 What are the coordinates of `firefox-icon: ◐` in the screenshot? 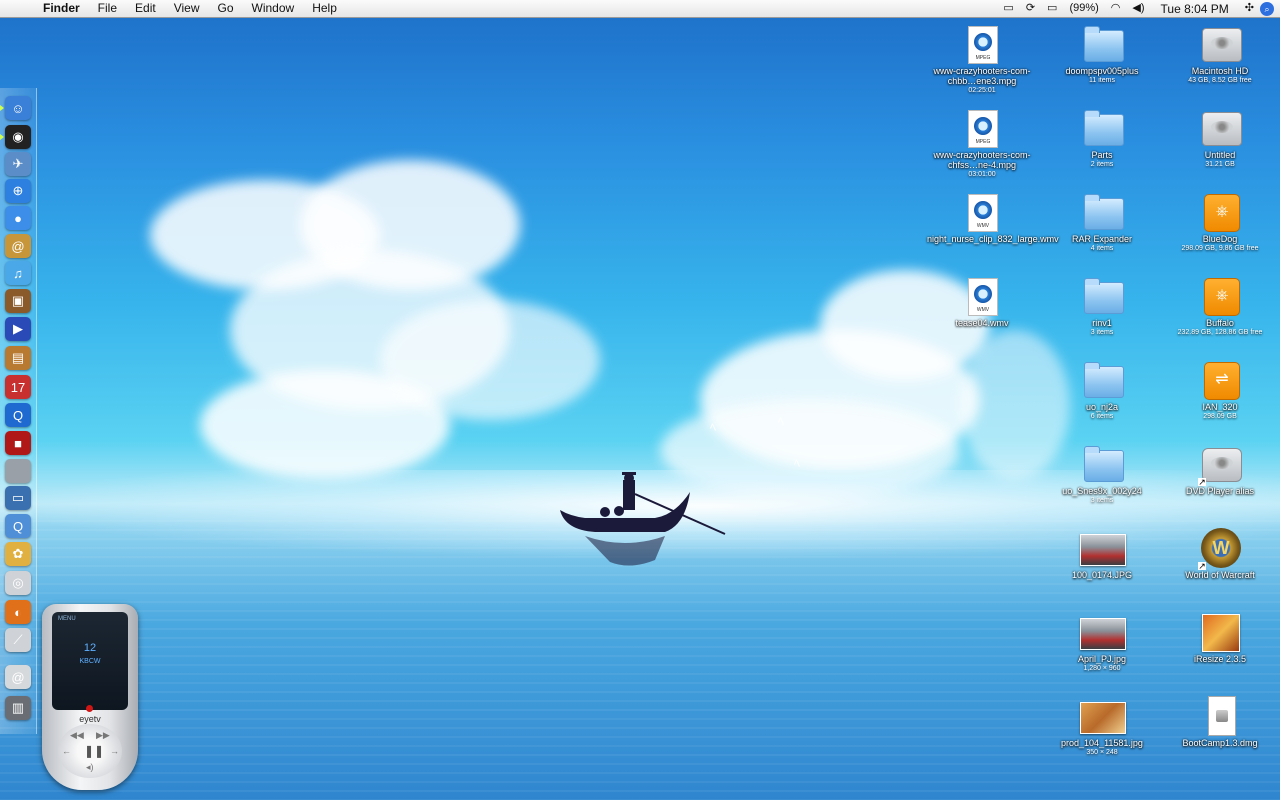 It's located at (18, 612).